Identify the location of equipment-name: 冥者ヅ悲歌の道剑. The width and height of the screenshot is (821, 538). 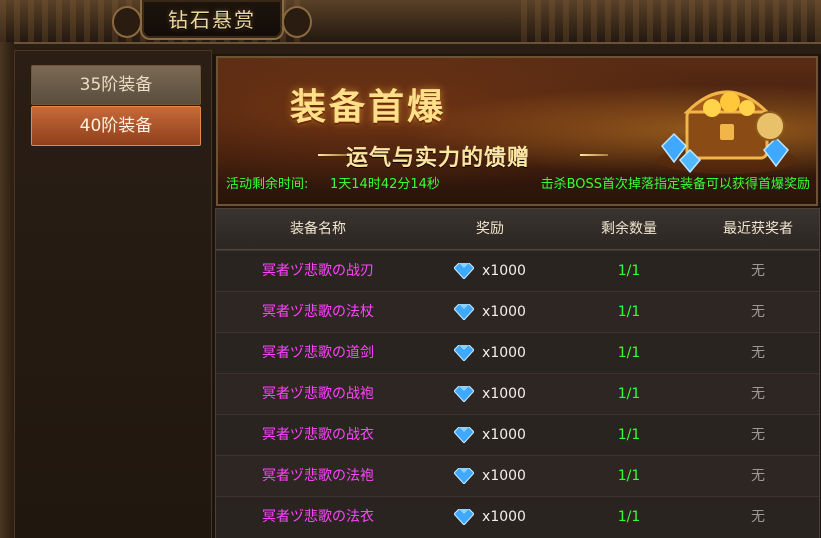
(318, 353).